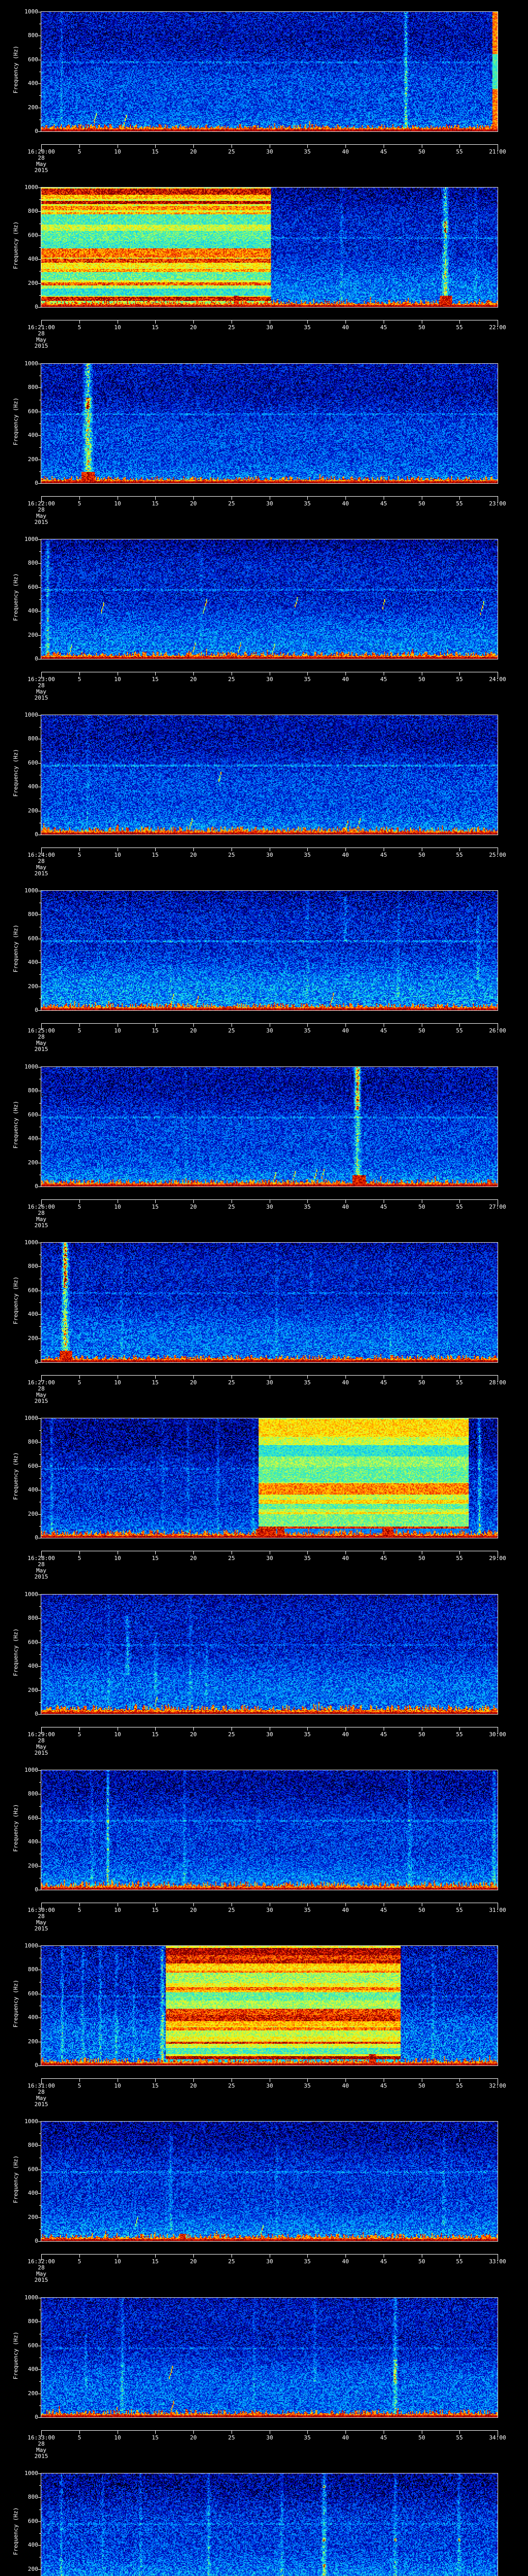 The width and height of the screenshot is (528, 2576). I want to click on start-time-label: 16:22:00, so click(41, 504).